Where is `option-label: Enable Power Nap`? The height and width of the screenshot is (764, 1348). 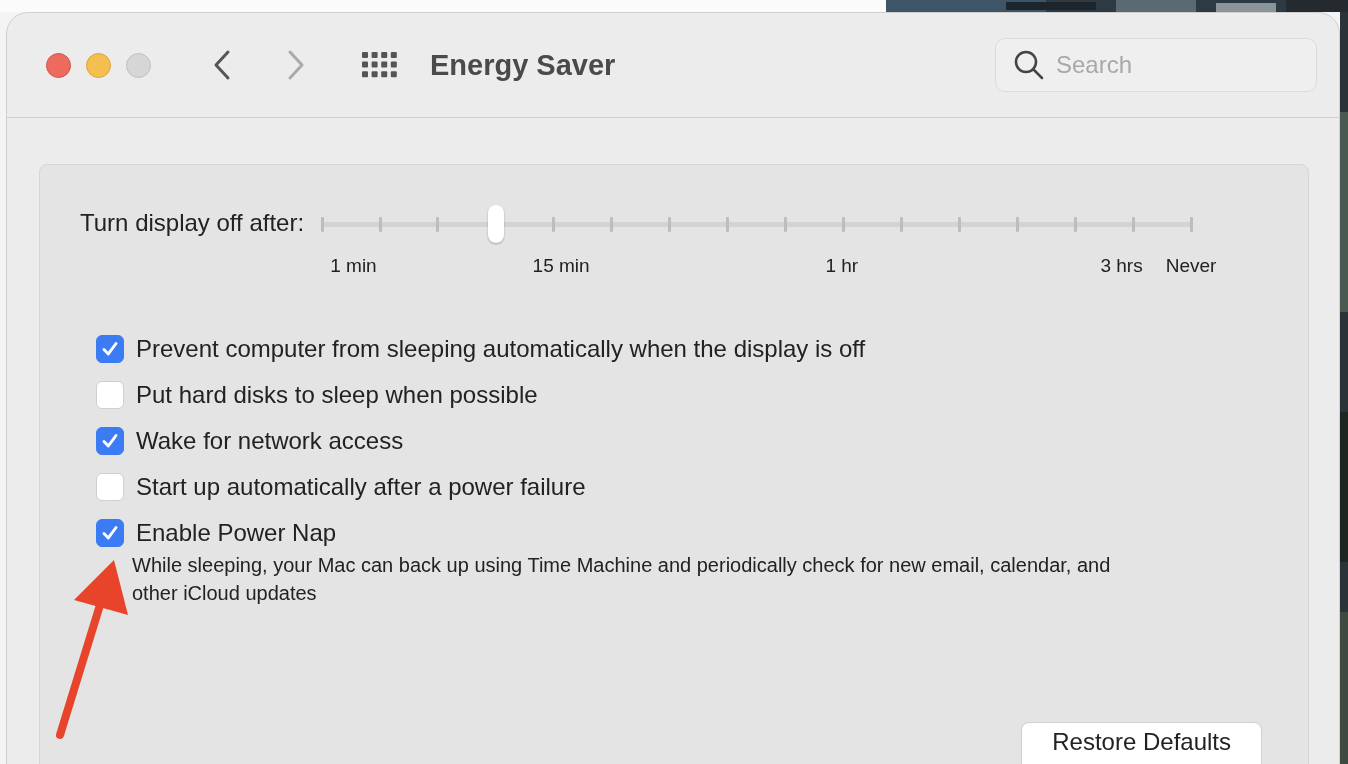 option-label: Enable Power Nap is located at coordinates (236, 533).